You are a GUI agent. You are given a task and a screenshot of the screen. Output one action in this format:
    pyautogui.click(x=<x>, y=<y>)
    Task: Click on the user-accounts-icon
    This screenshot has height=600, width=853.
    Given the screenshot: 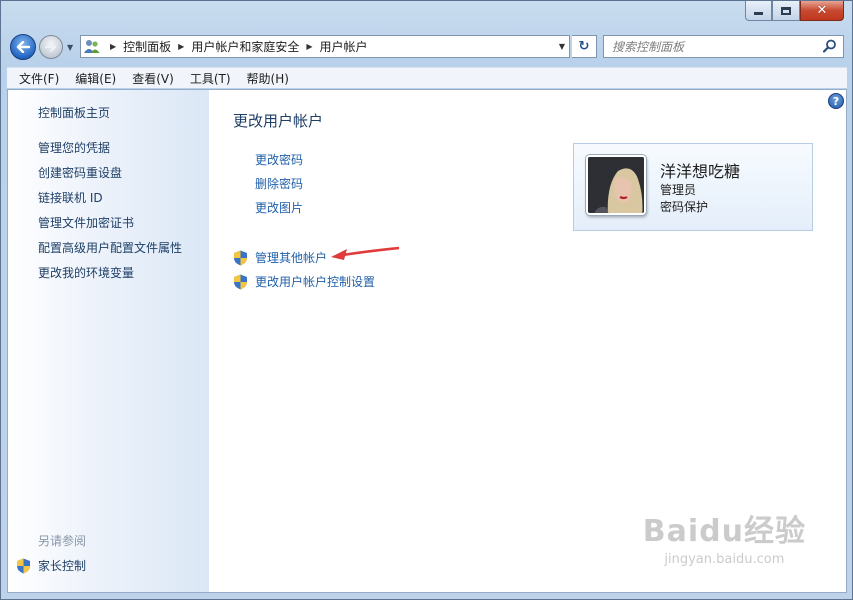 What is the action you would take?
    pyautogui.click(x=92, y=46)
    